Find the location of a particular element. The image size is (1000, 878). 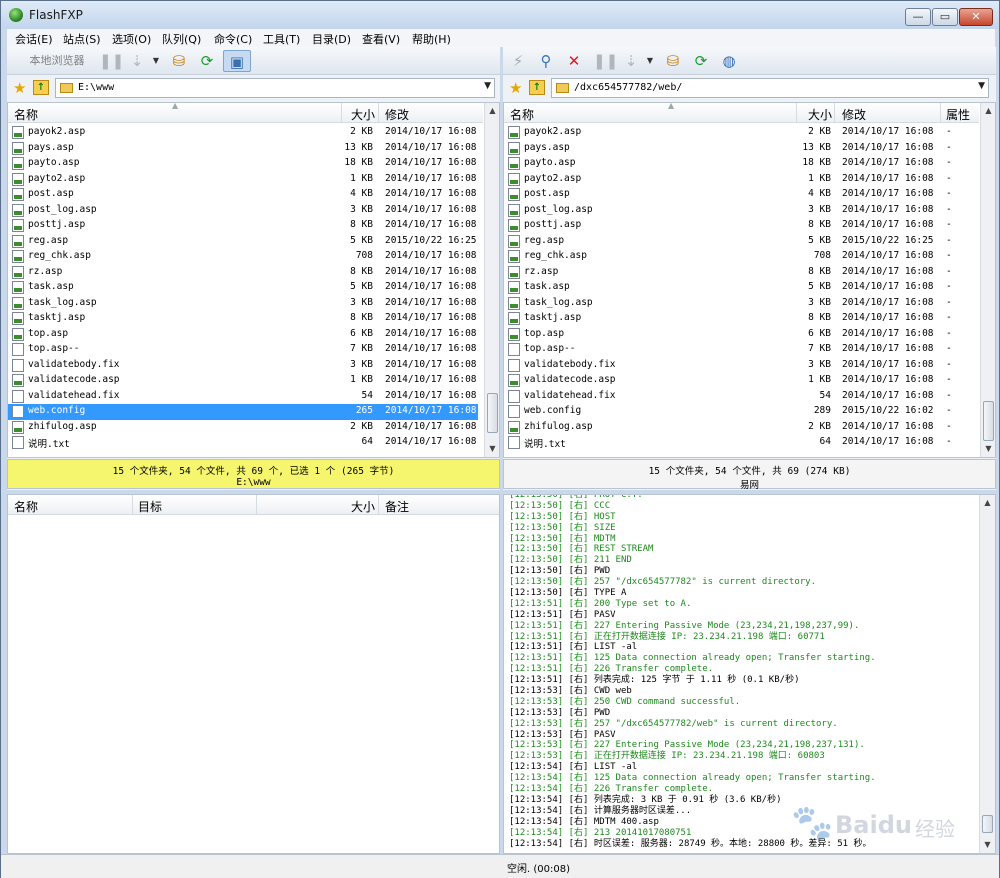

file-row: payok2.asp 2 KB 2014/10/17 16:08 is located at coordinates (243, 133).